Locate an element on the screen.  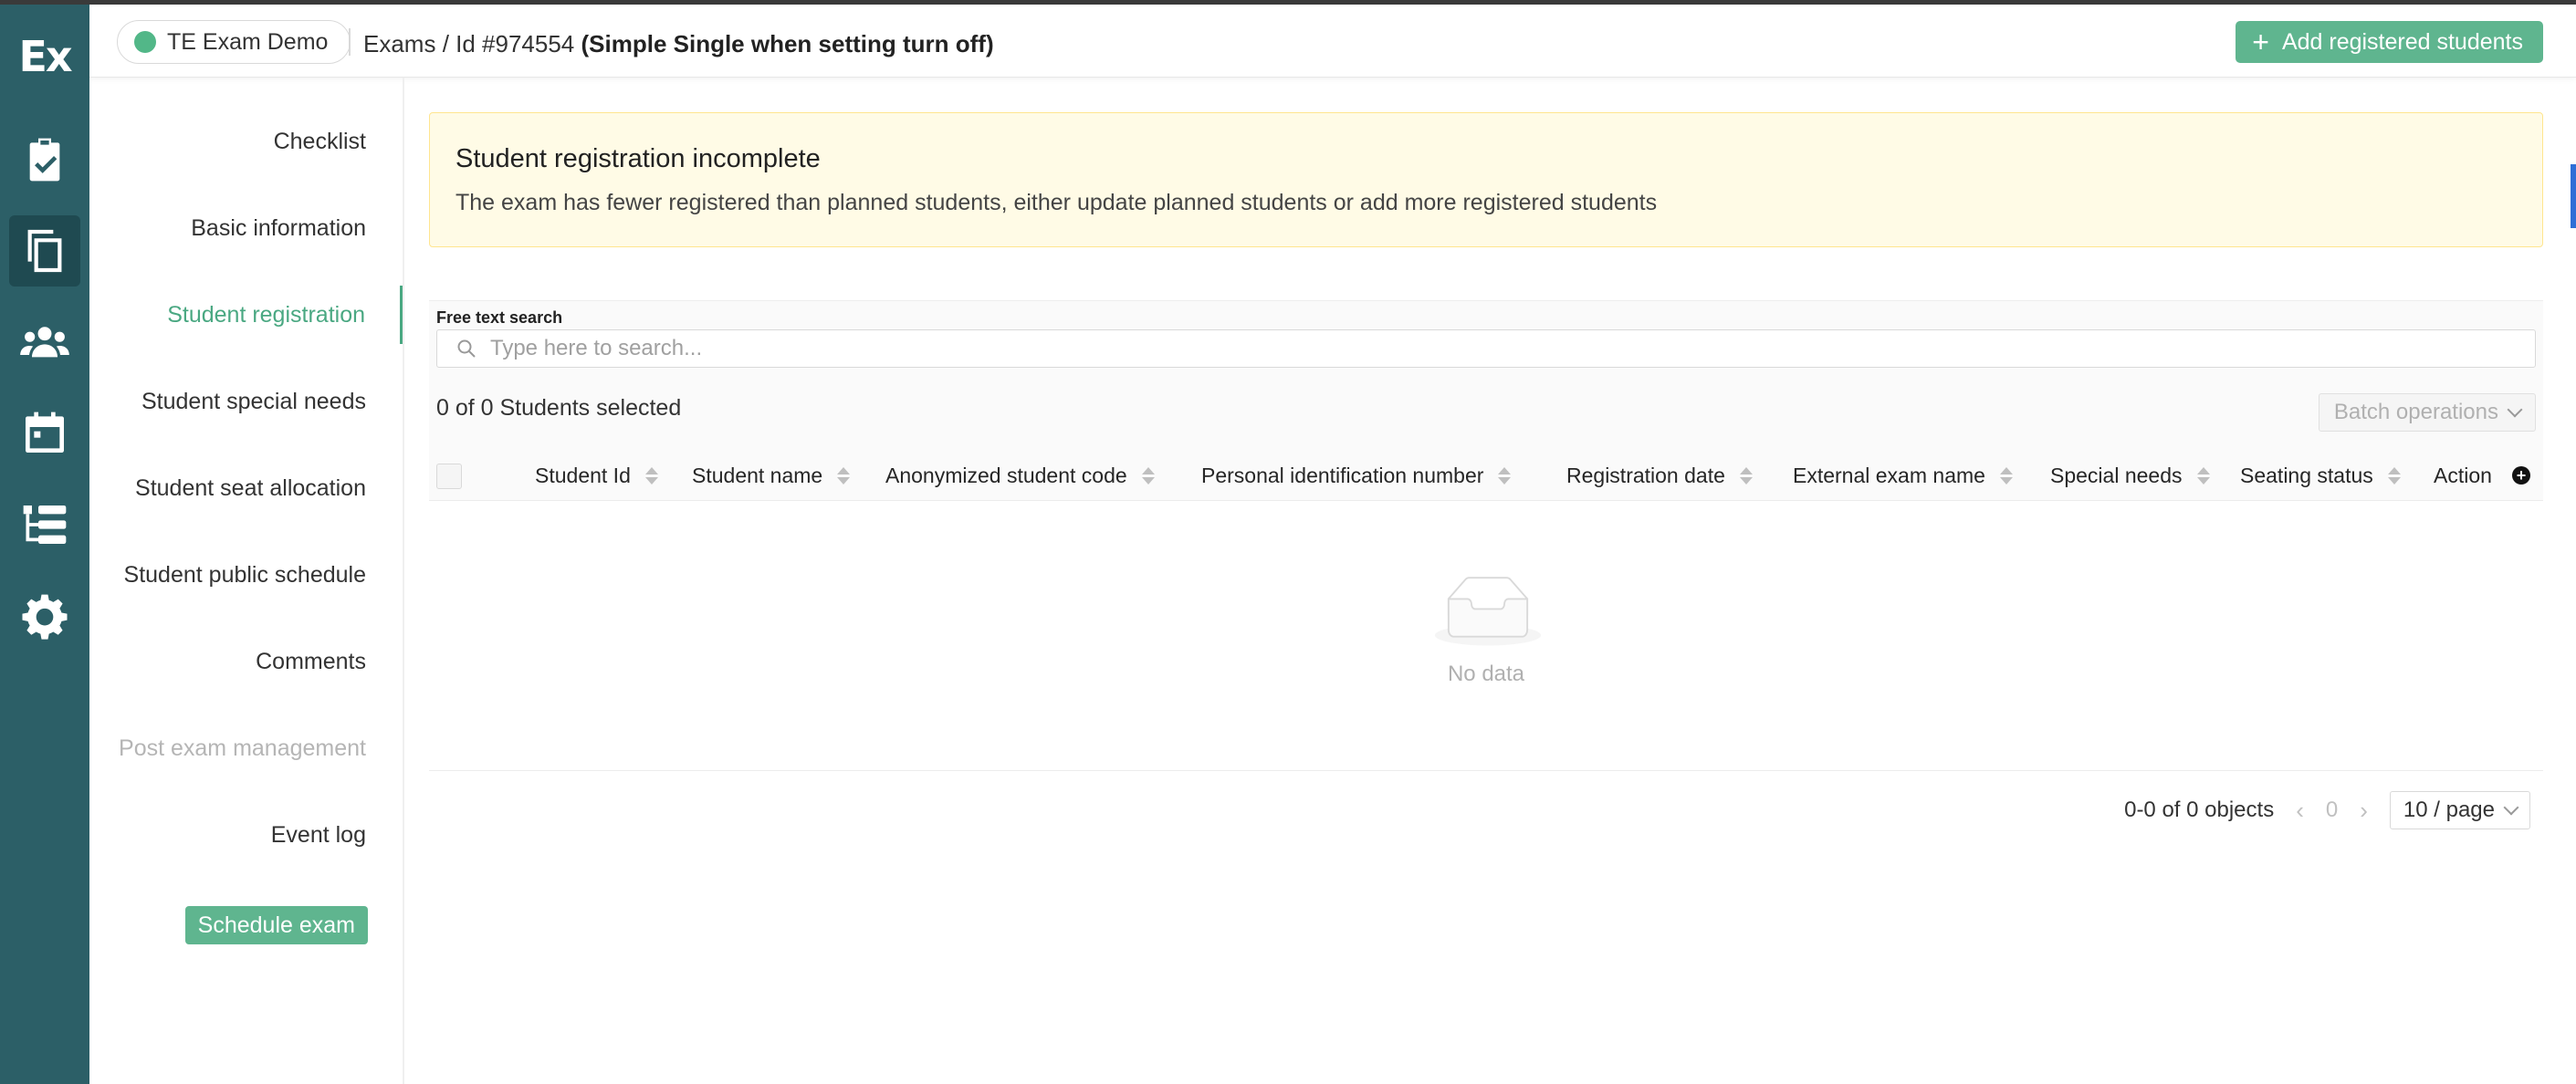
column-label: Student name is located at coordinates (757, 475).